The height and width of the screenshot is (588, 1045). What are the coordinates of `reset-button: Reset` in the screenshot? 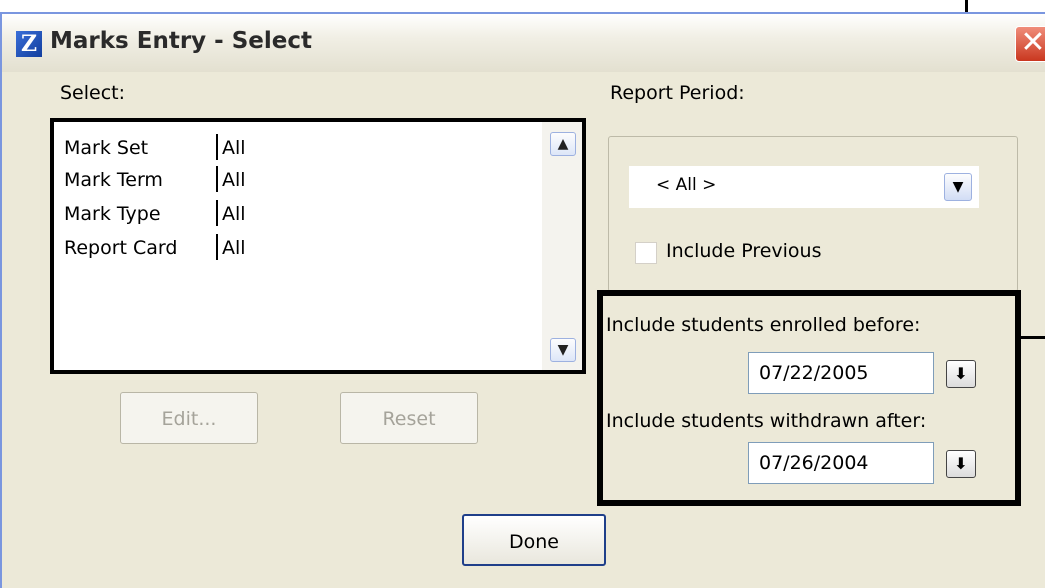 It's located at (409, 418).